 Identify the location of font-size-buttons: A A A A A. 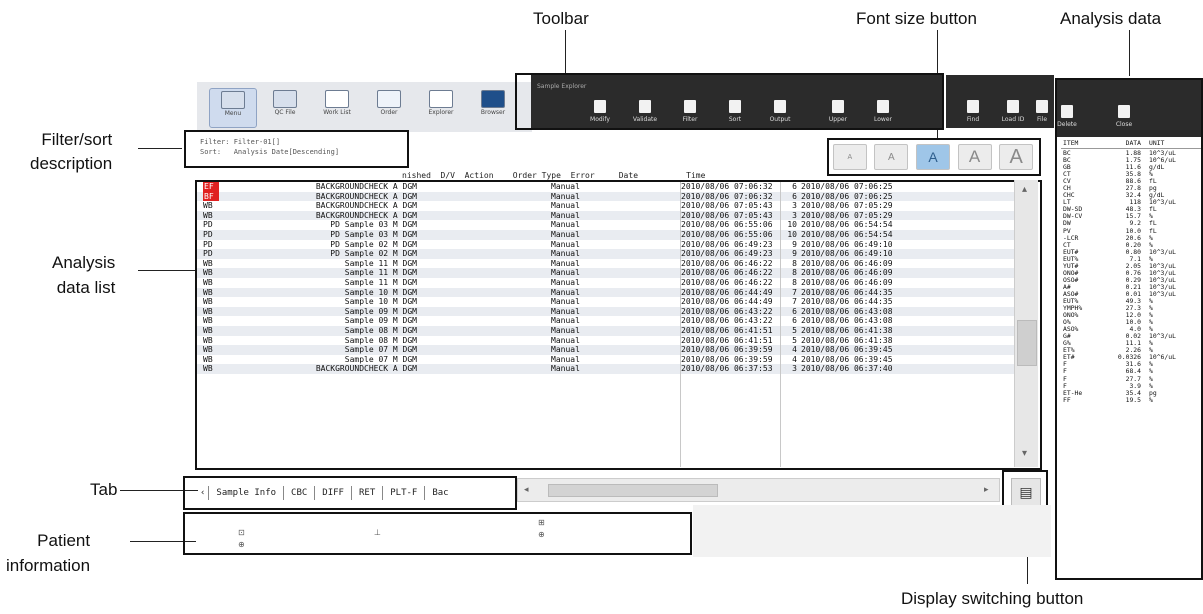
(933, 157).